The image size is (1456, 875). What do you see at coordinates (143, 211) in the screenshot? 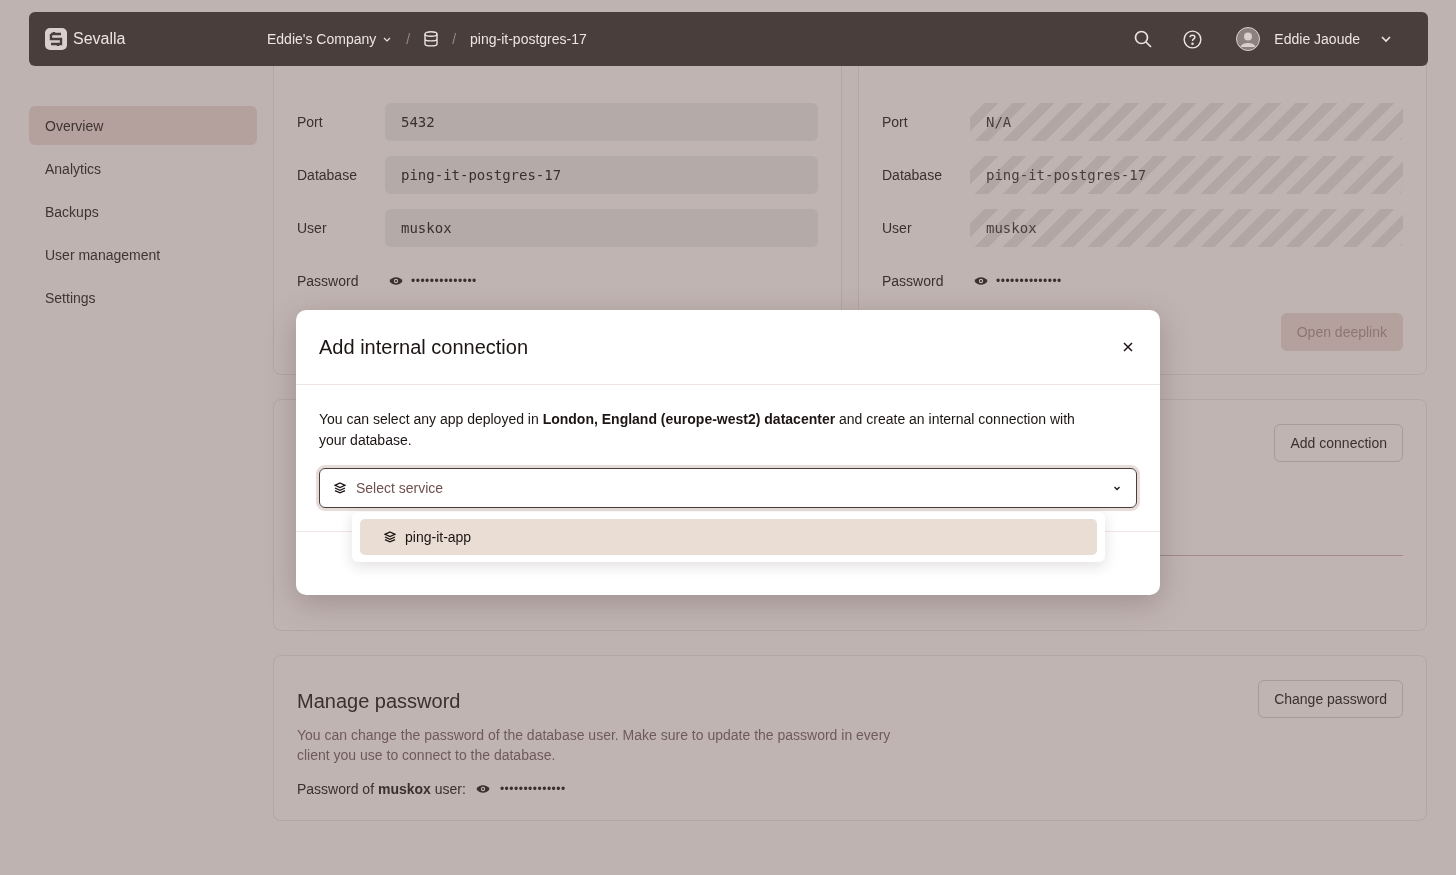
I see `sidebar-item: Backups` at bounding box center [143, 211].